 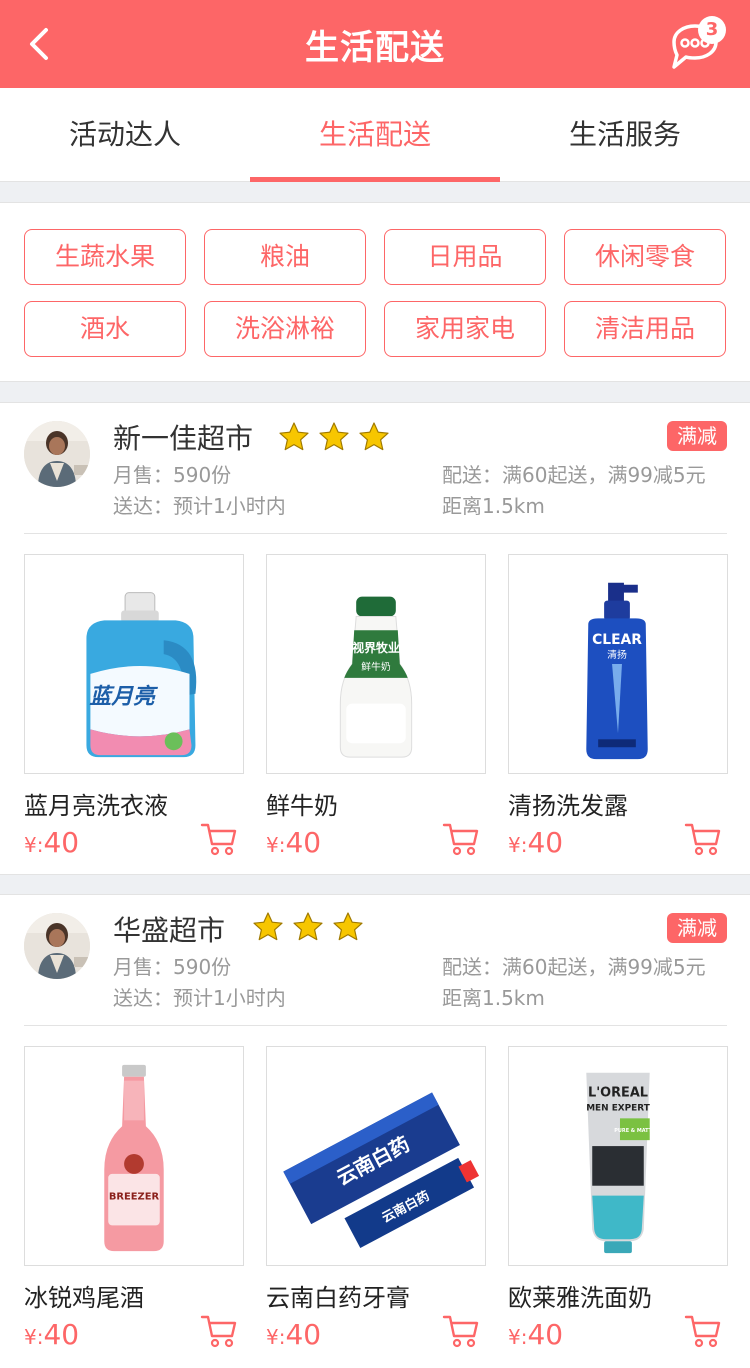 I want to click on category-grid: 生蔬水果 粮油 日用品 休闲零食 酒水 洗浴淋裕 家用家电 清洁用品, so click(x=375, y=292).